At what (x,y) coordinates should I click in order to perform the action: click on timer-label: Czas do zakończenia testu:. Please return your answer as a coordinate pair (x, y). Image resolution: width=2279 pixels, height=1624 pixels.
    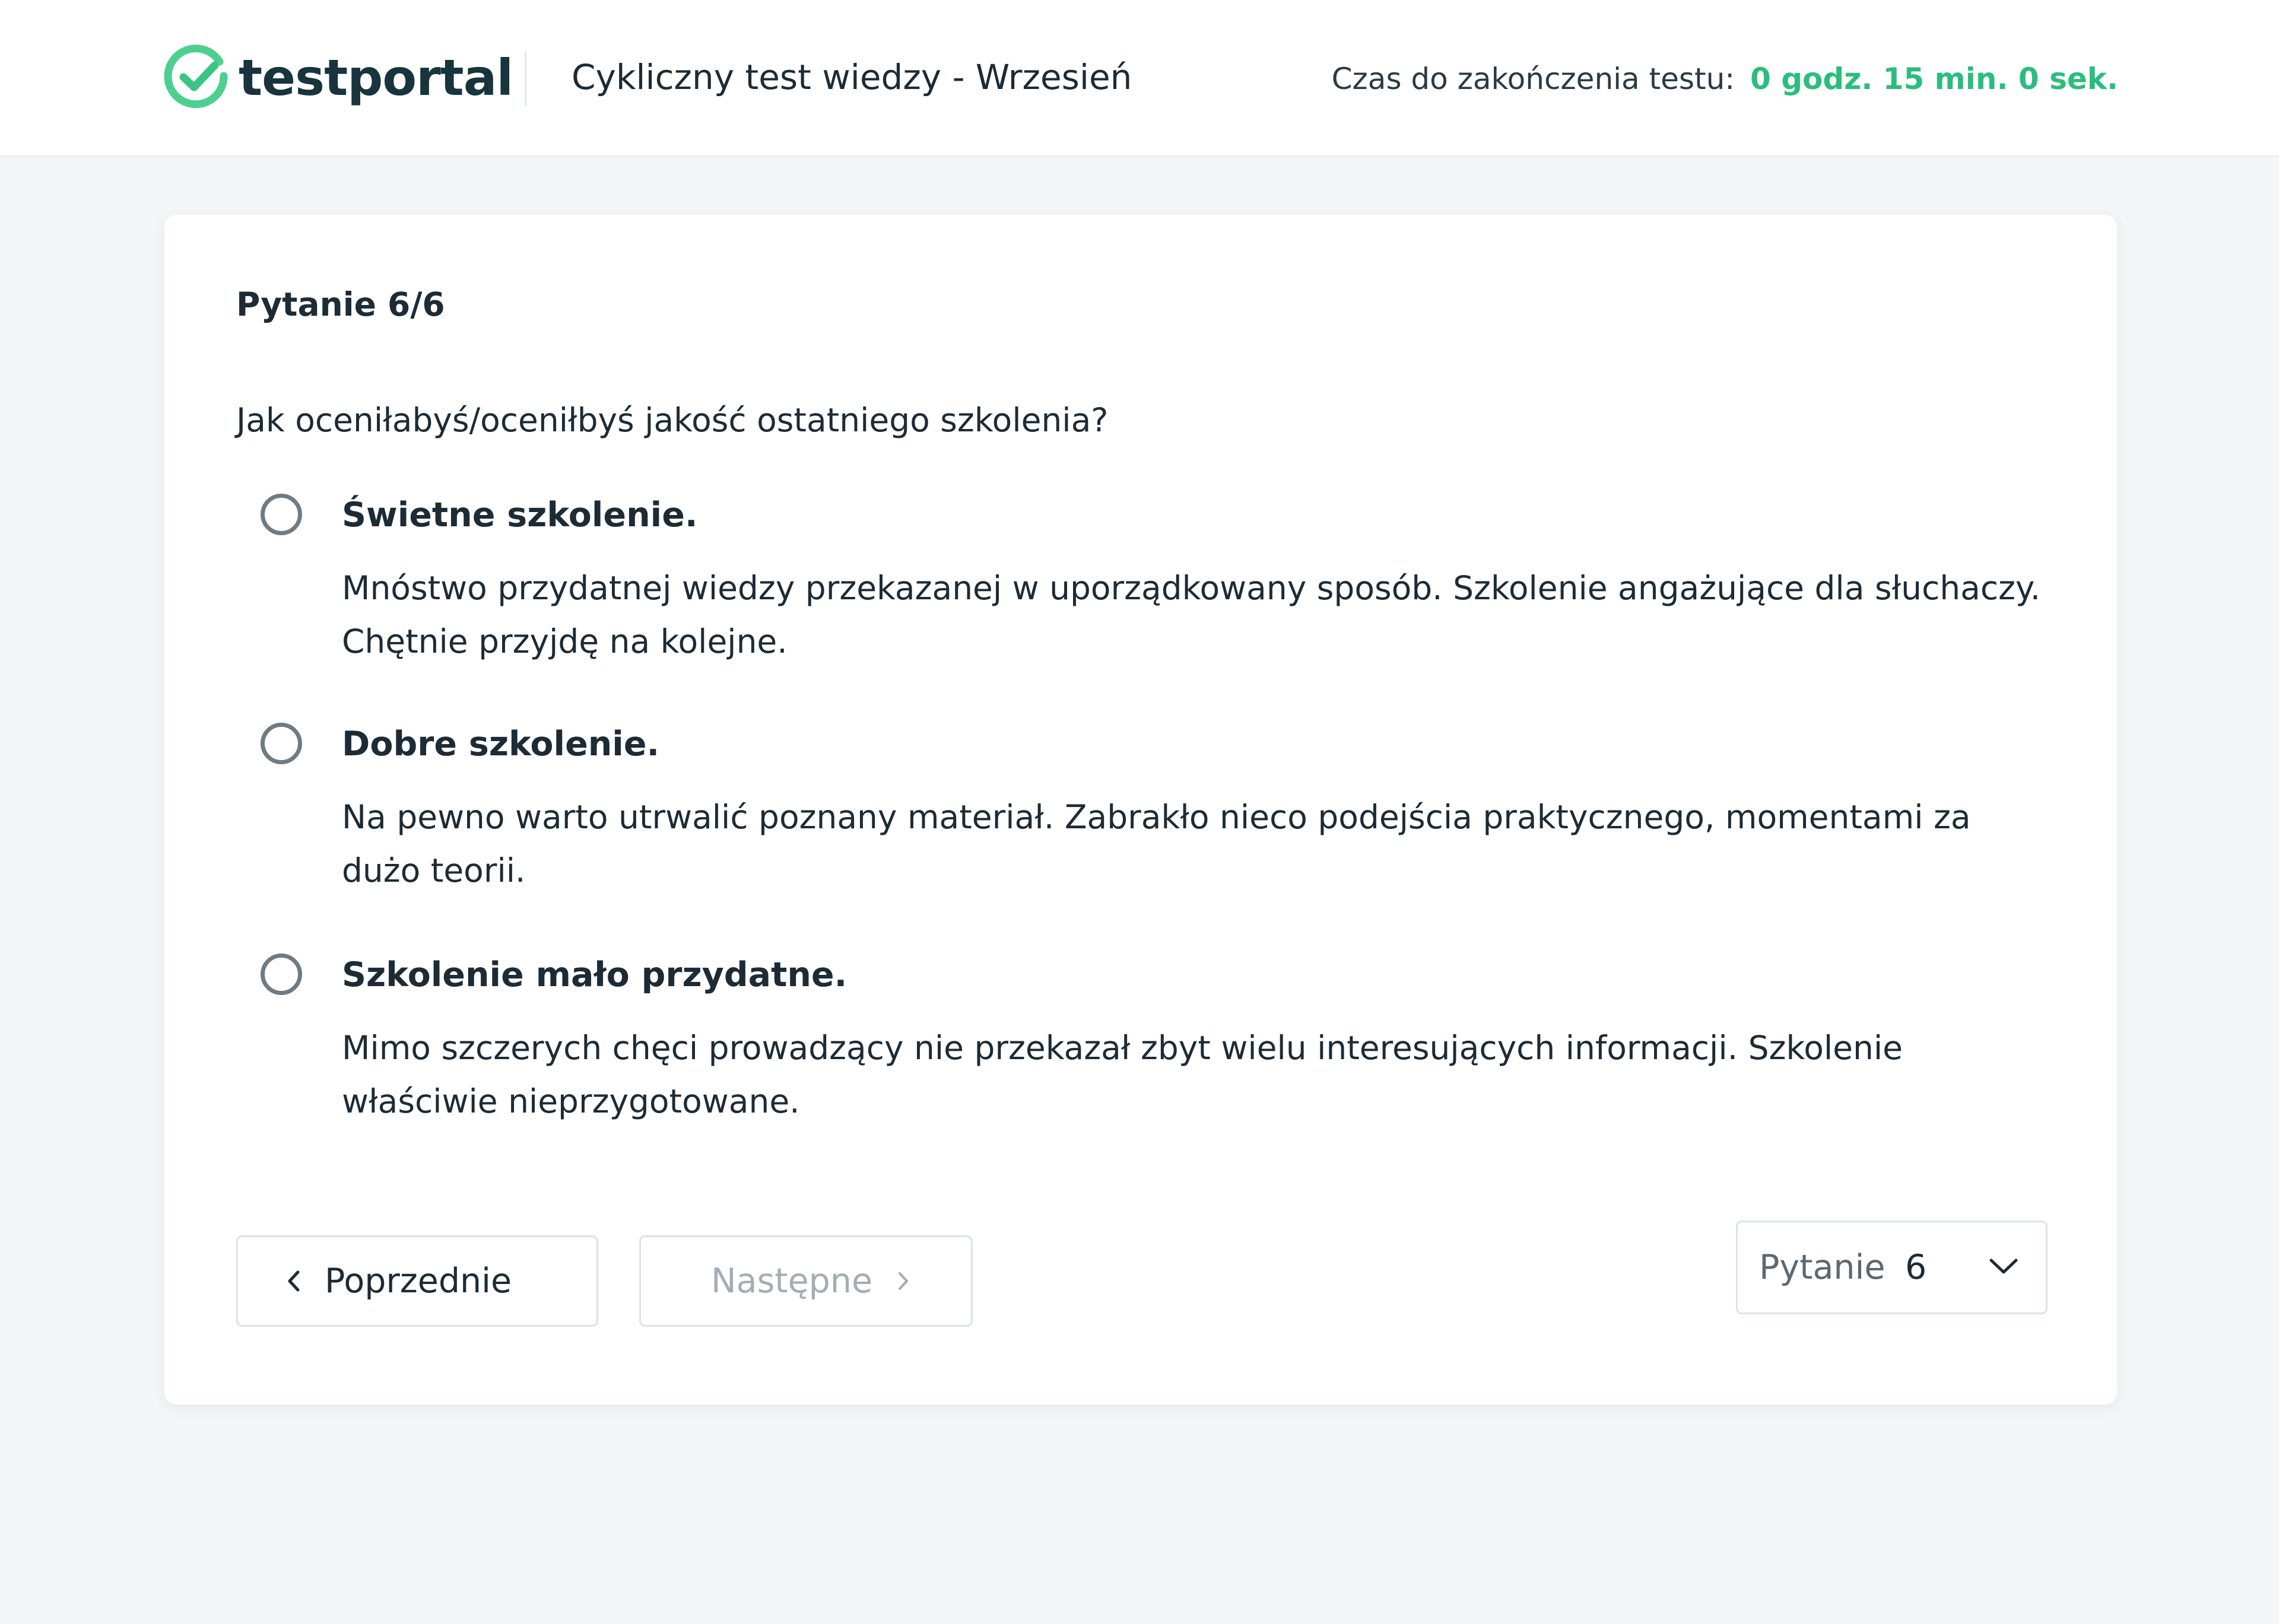
    Looking at the image, I should click on (1533, 79).